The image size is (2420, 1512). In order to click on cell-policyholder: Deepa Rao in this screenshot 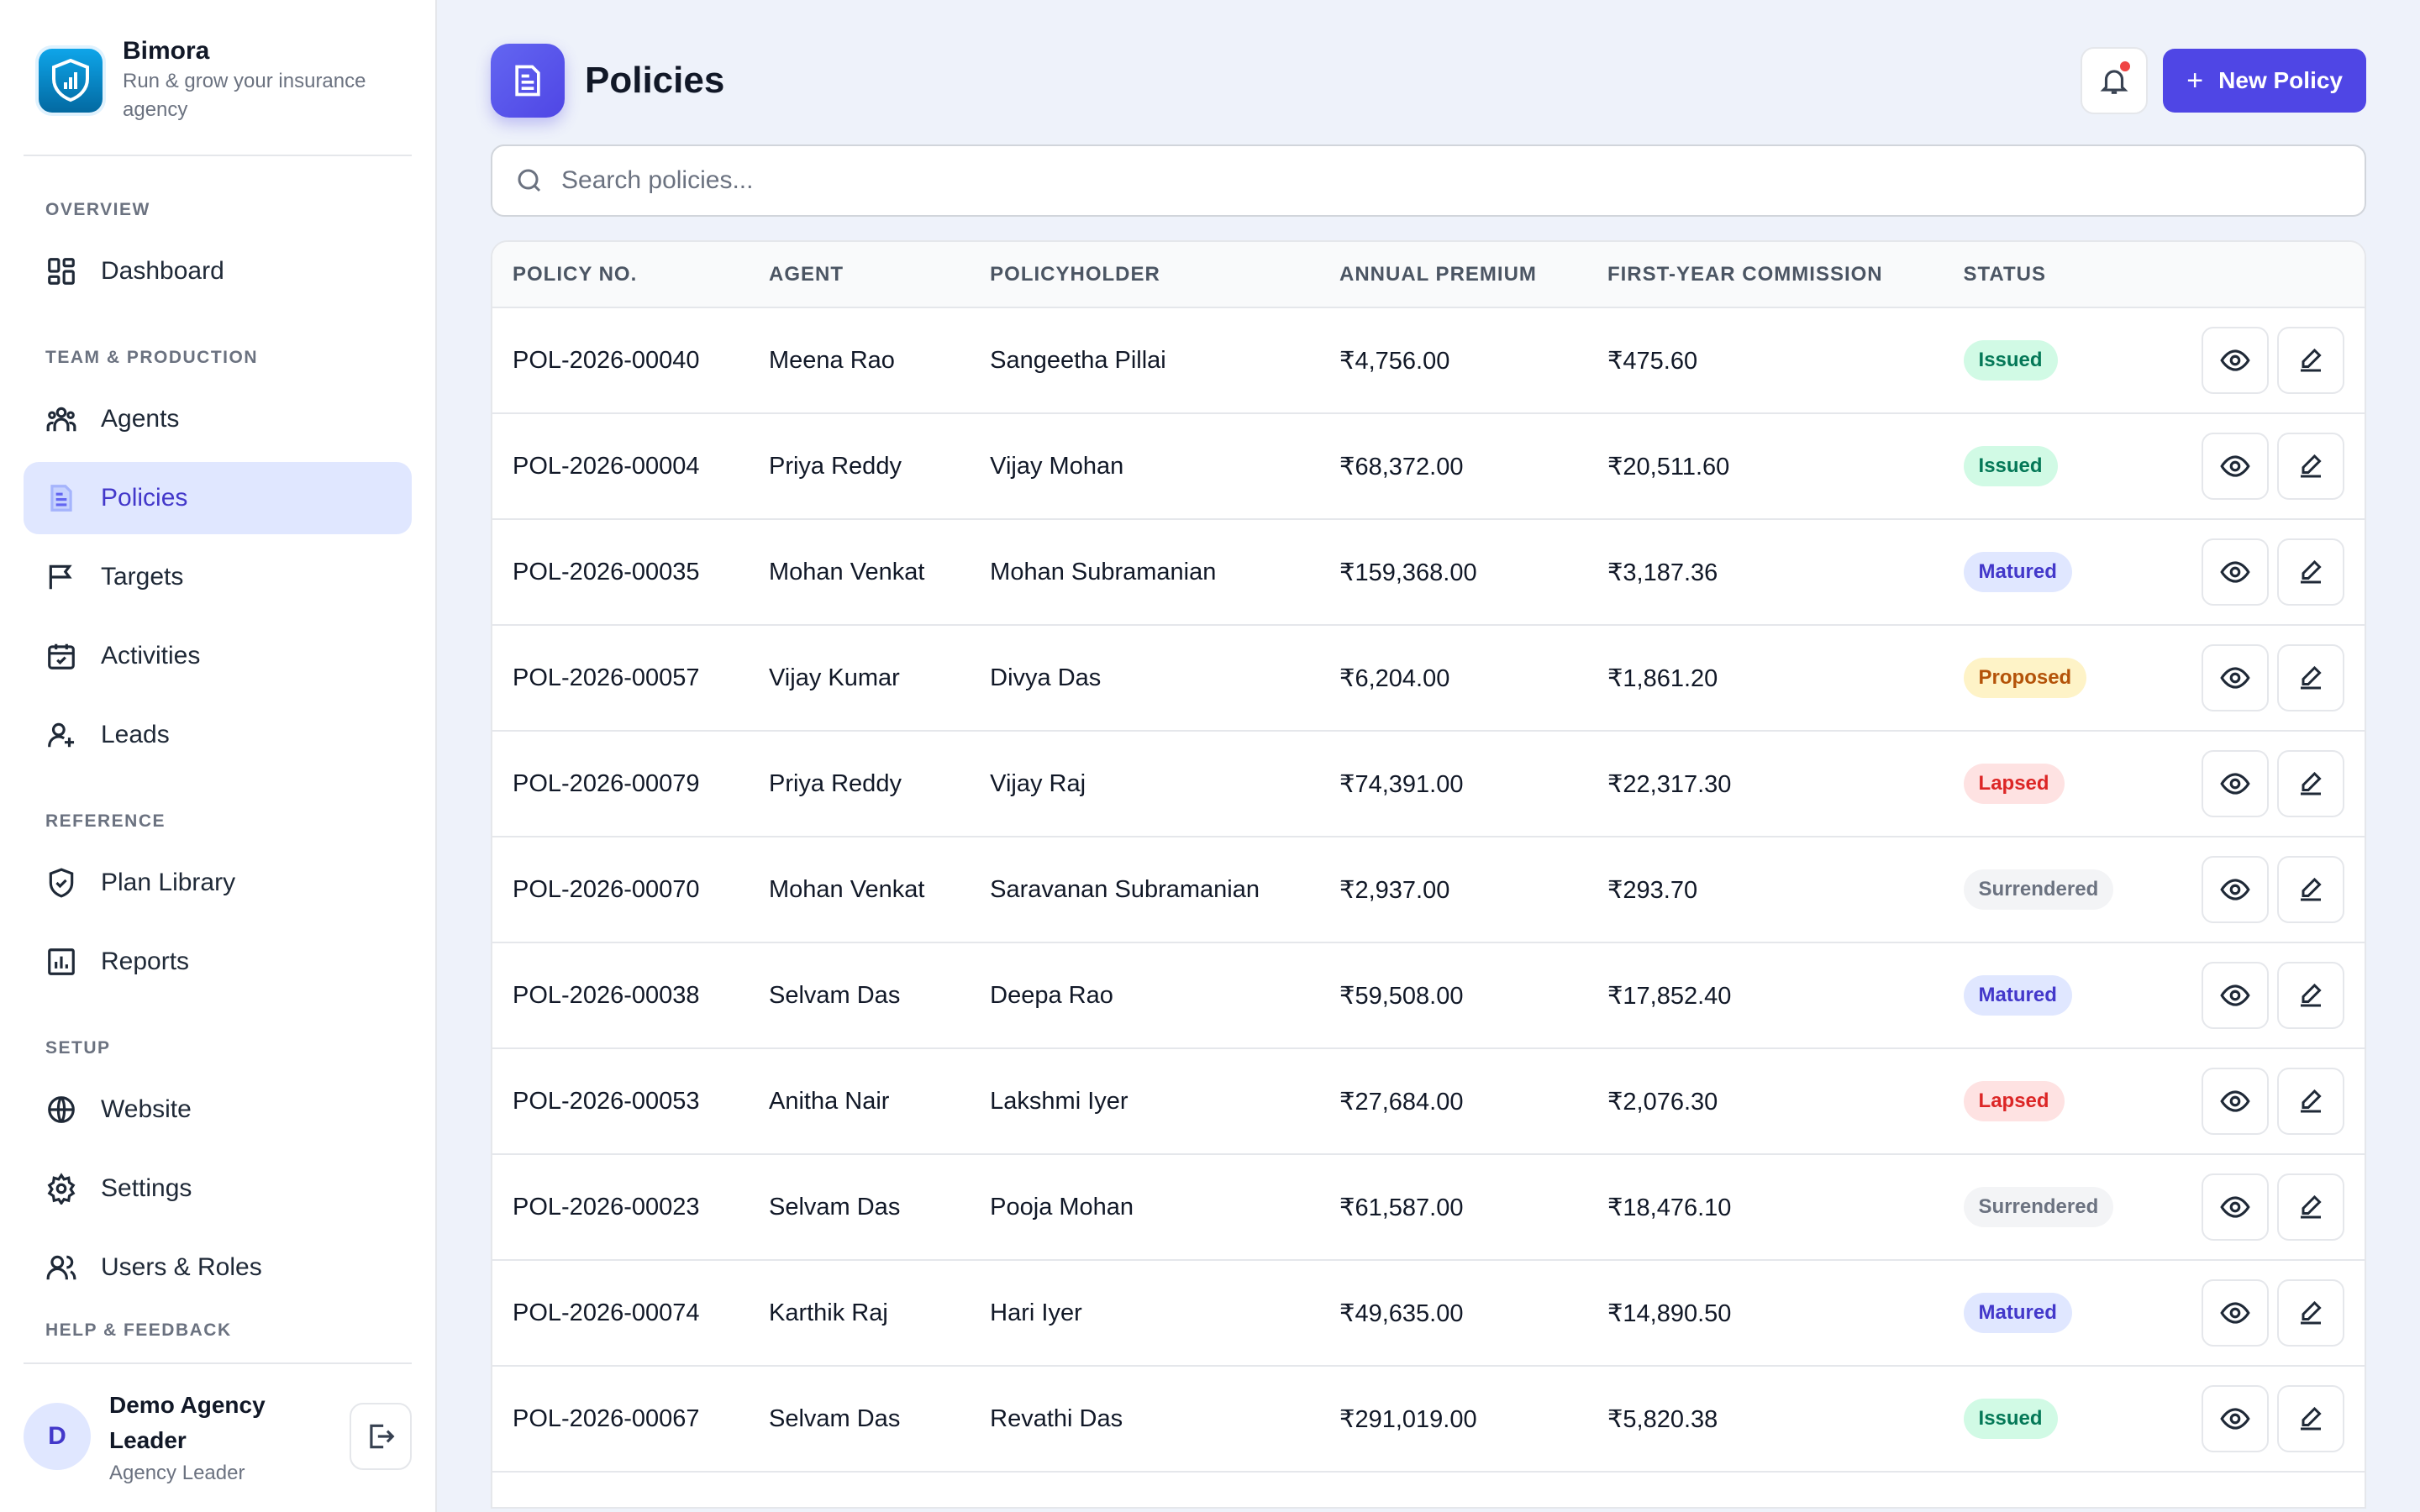, I will do `click(1144, 995)`.